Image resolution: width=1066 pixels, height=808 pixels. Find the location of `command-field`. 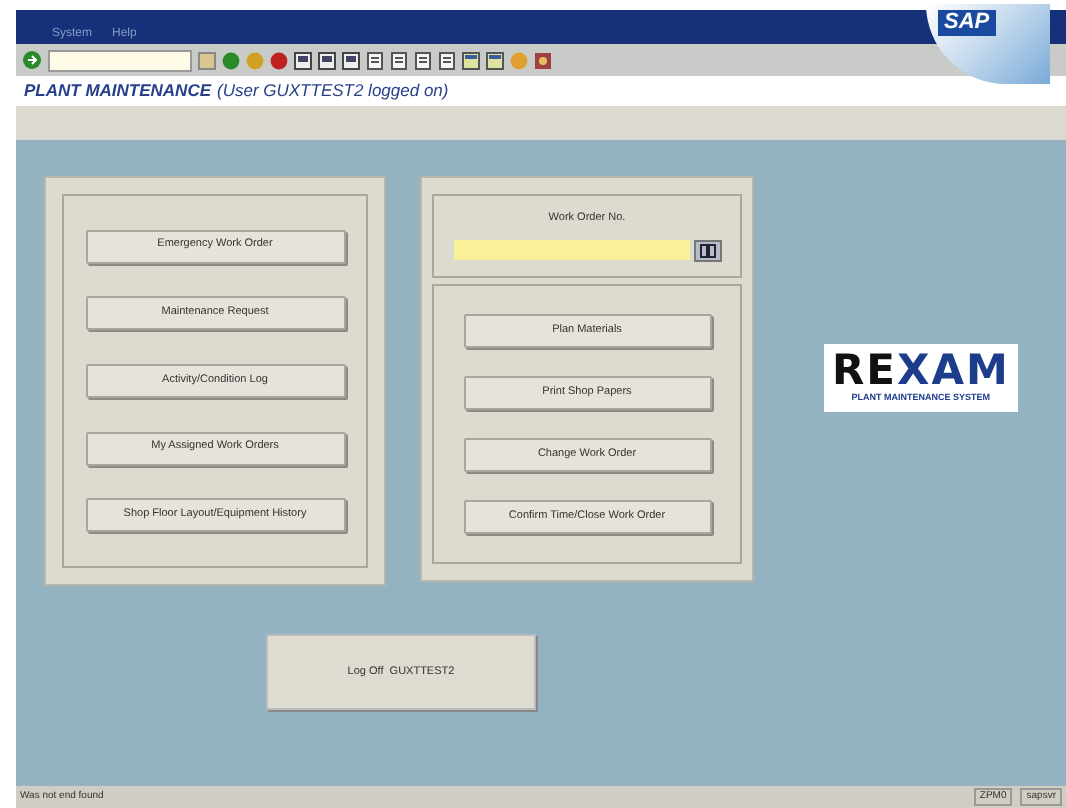

command-field is located at coordinates (120, 60).